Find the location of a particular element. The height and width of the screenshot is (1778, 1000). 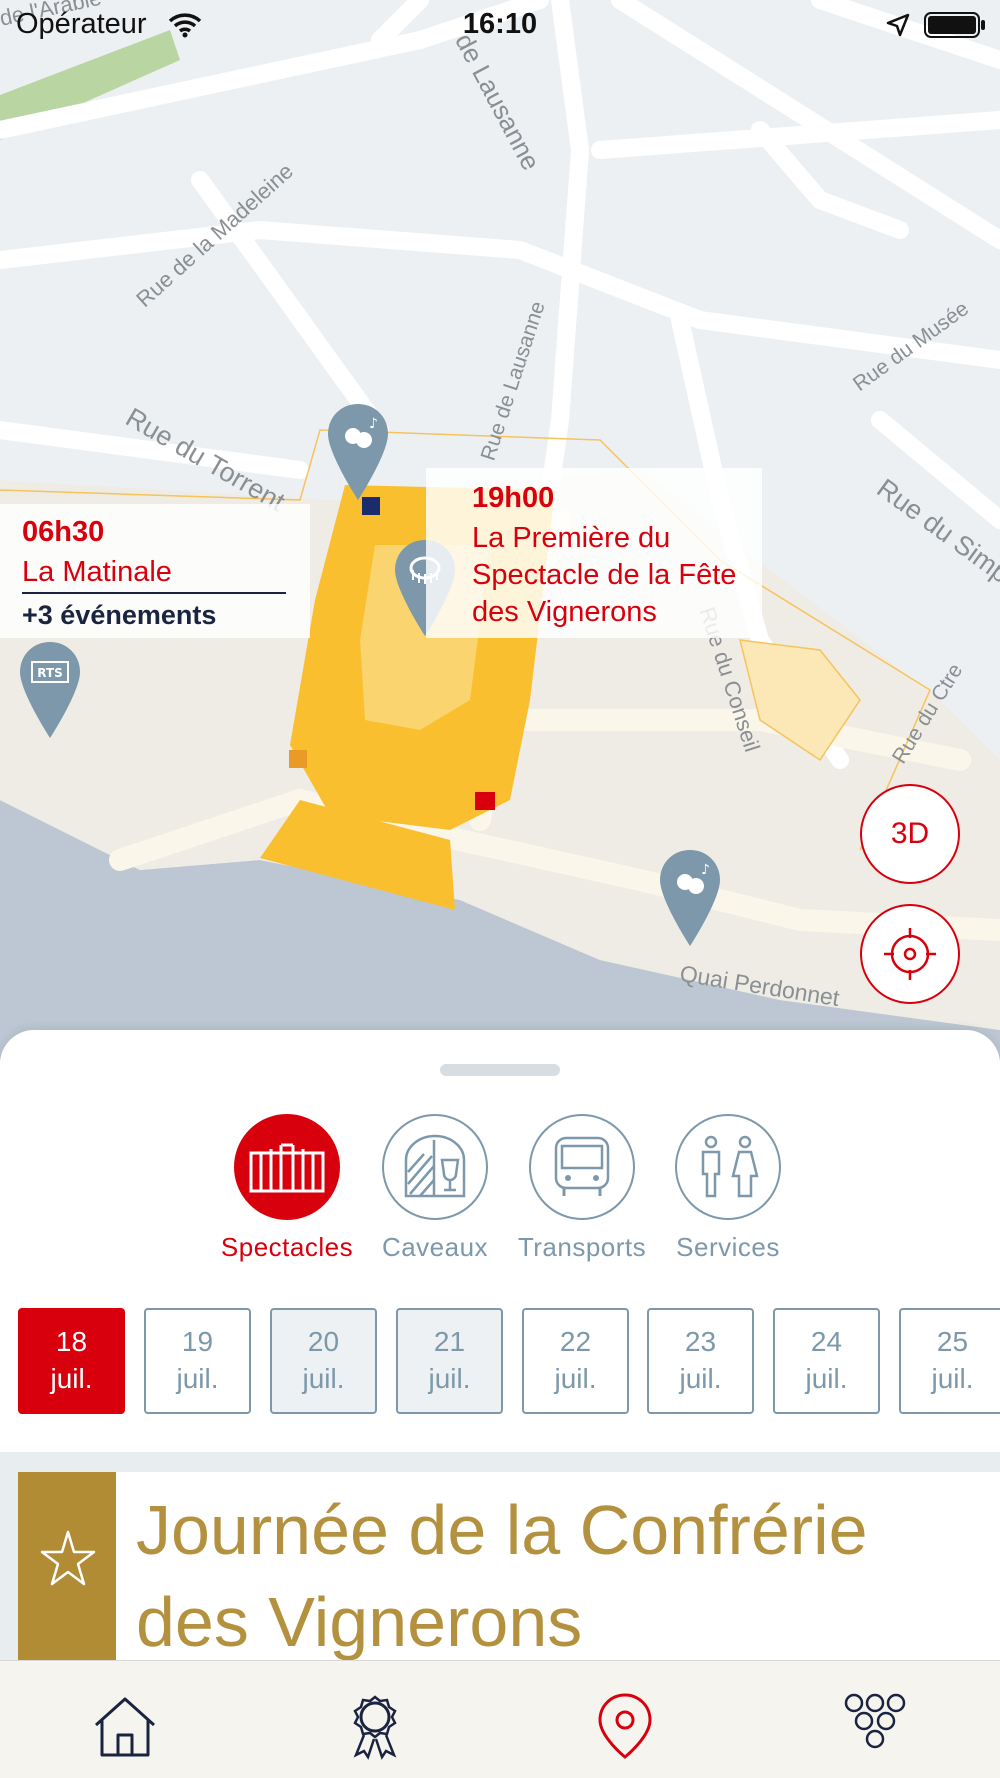

category-label: Transports is located at coordinates (582, 1247).